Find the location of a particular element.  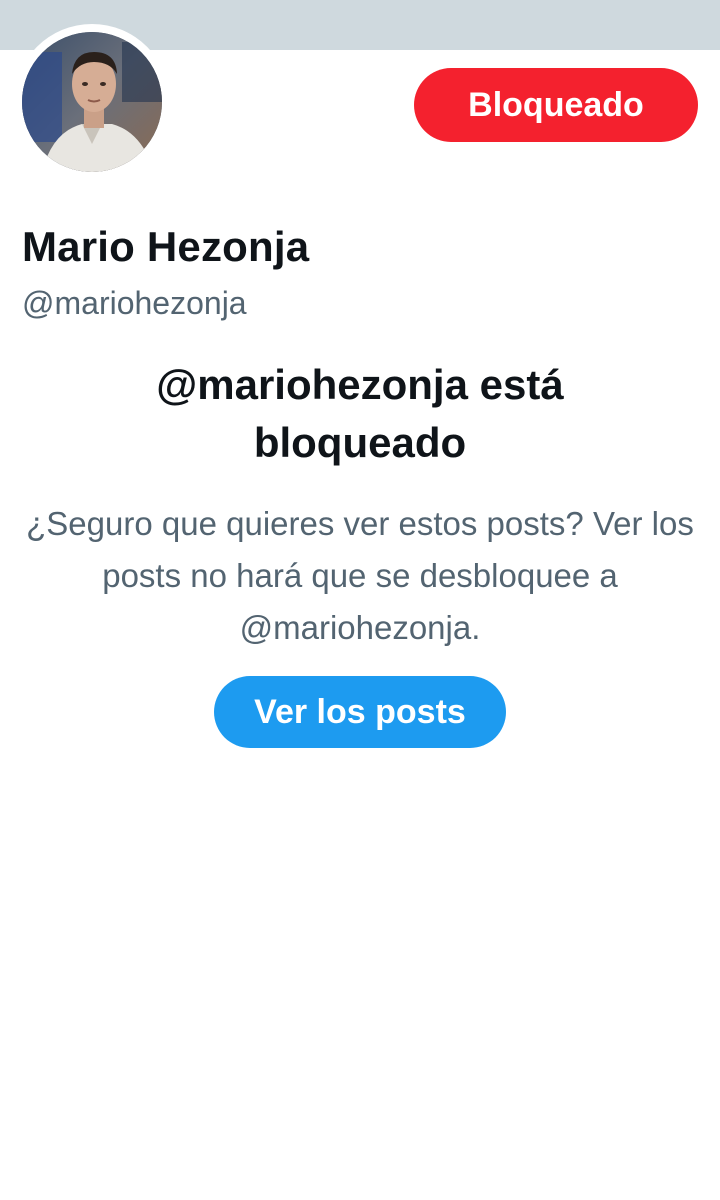

avatar-photo is located at coordinates (92, 102).